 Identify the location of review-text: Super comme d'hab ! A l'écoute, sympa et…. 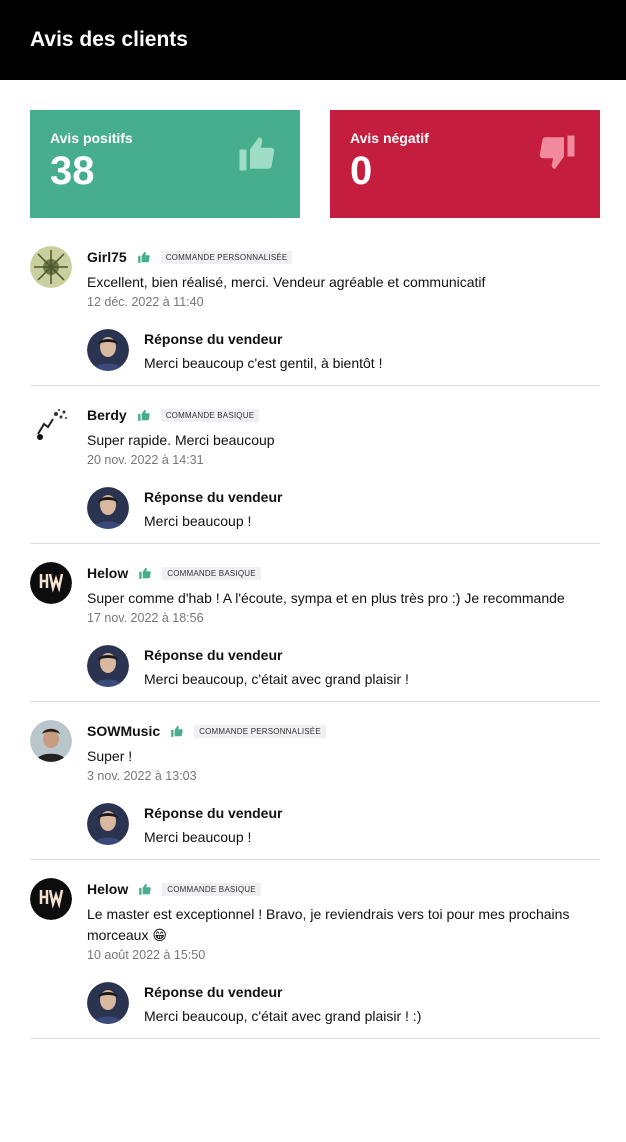
(326, 598).